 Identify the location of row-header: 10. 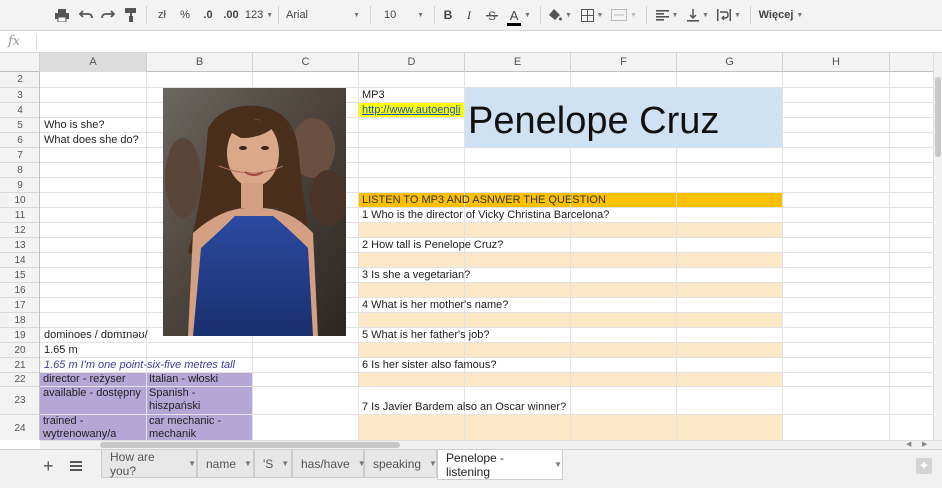
(19, 200).